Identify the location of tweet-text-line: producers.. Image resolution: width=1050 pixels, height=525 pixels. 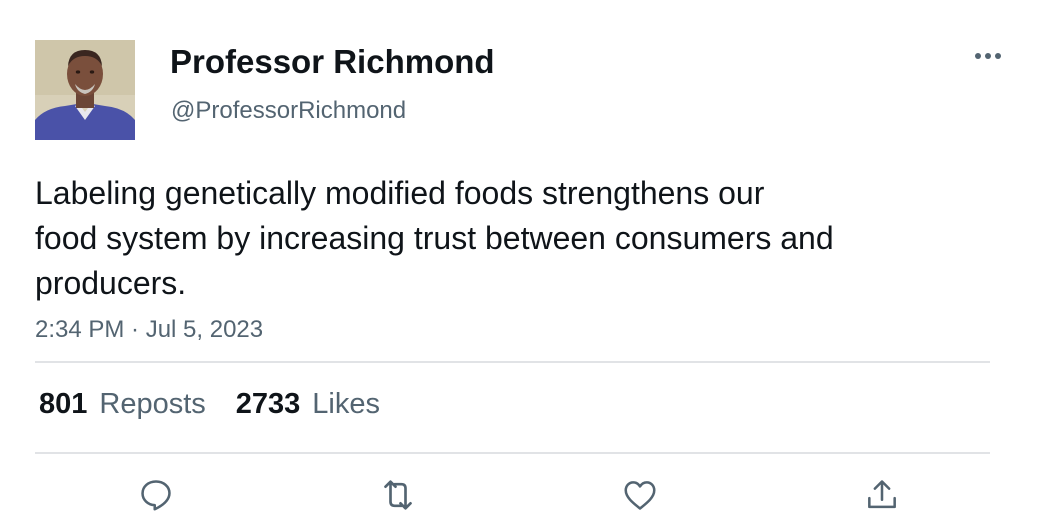
(111, 283).